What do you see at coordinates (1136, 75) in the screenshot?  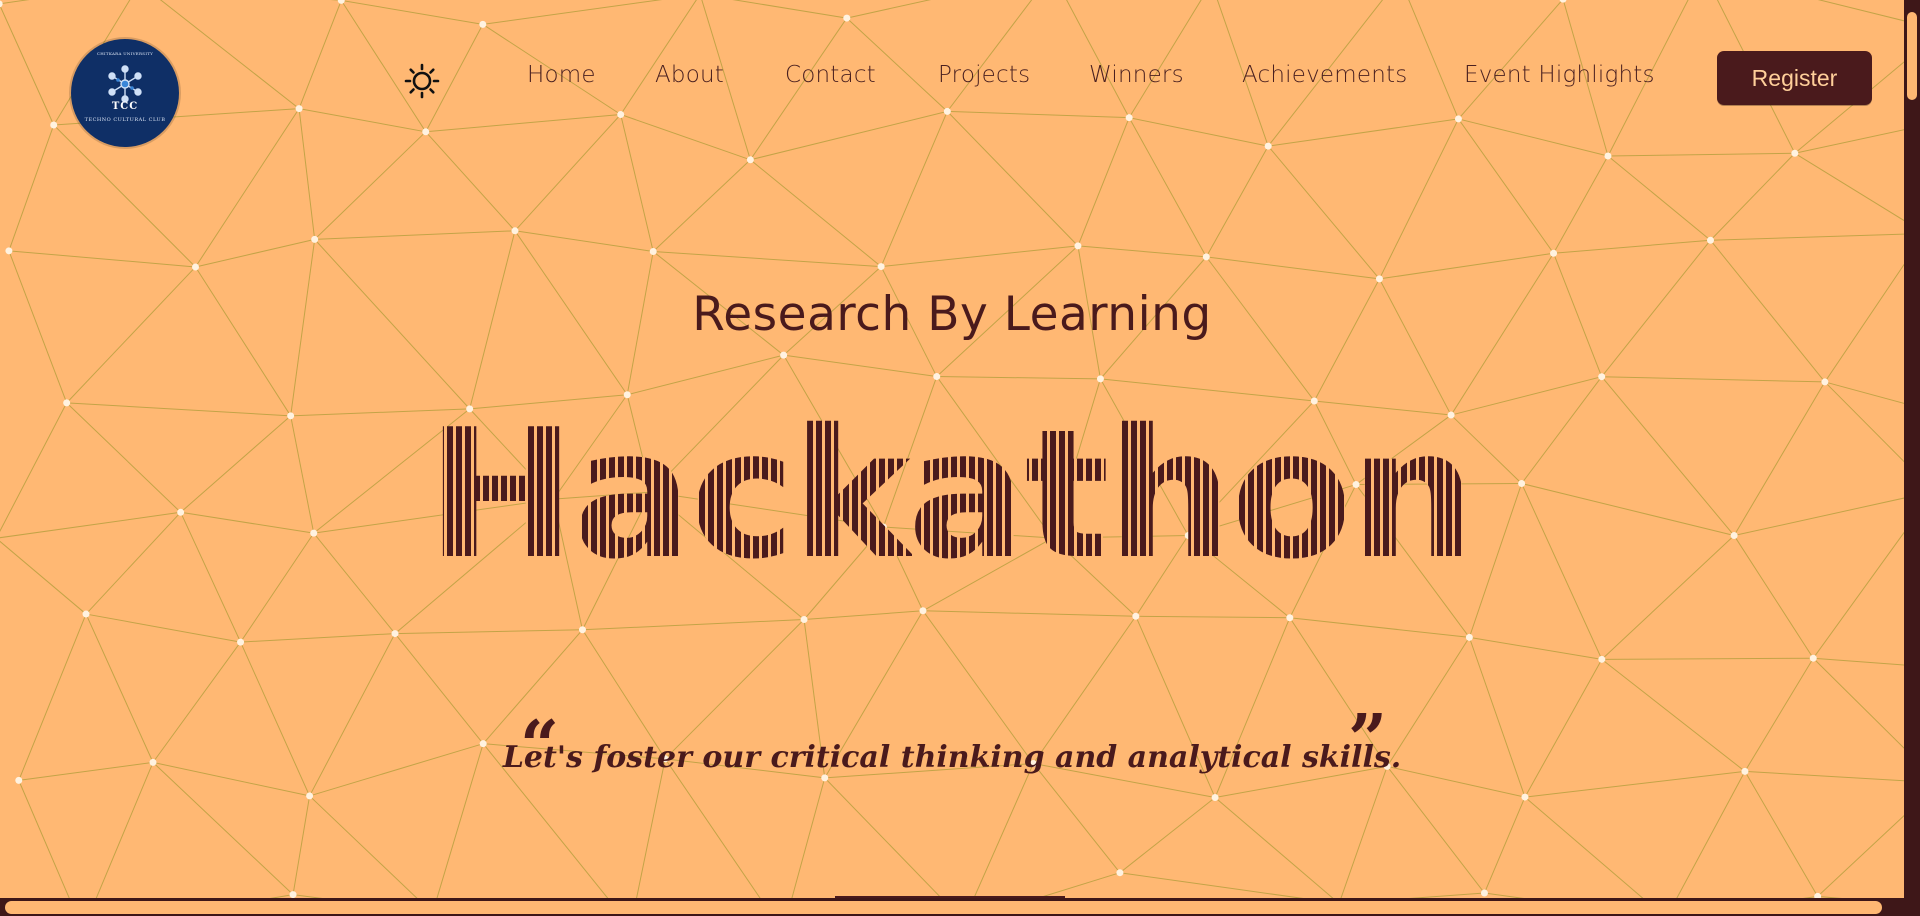 I see `nav-winners: Winners` at bounding box center [1136, 75].